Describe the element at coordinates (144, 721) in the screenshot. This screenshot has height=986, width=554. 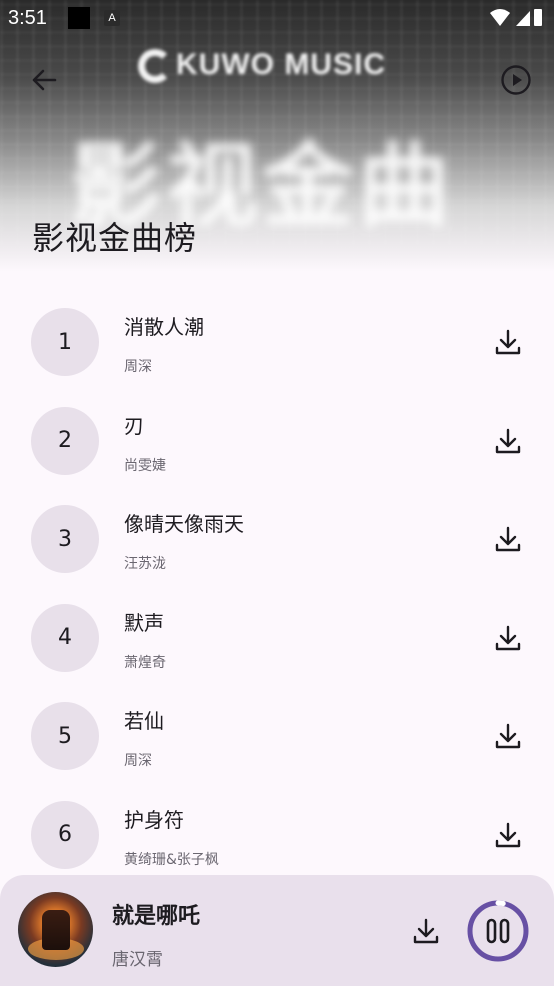
I see `song-title: 若仙` at that location.